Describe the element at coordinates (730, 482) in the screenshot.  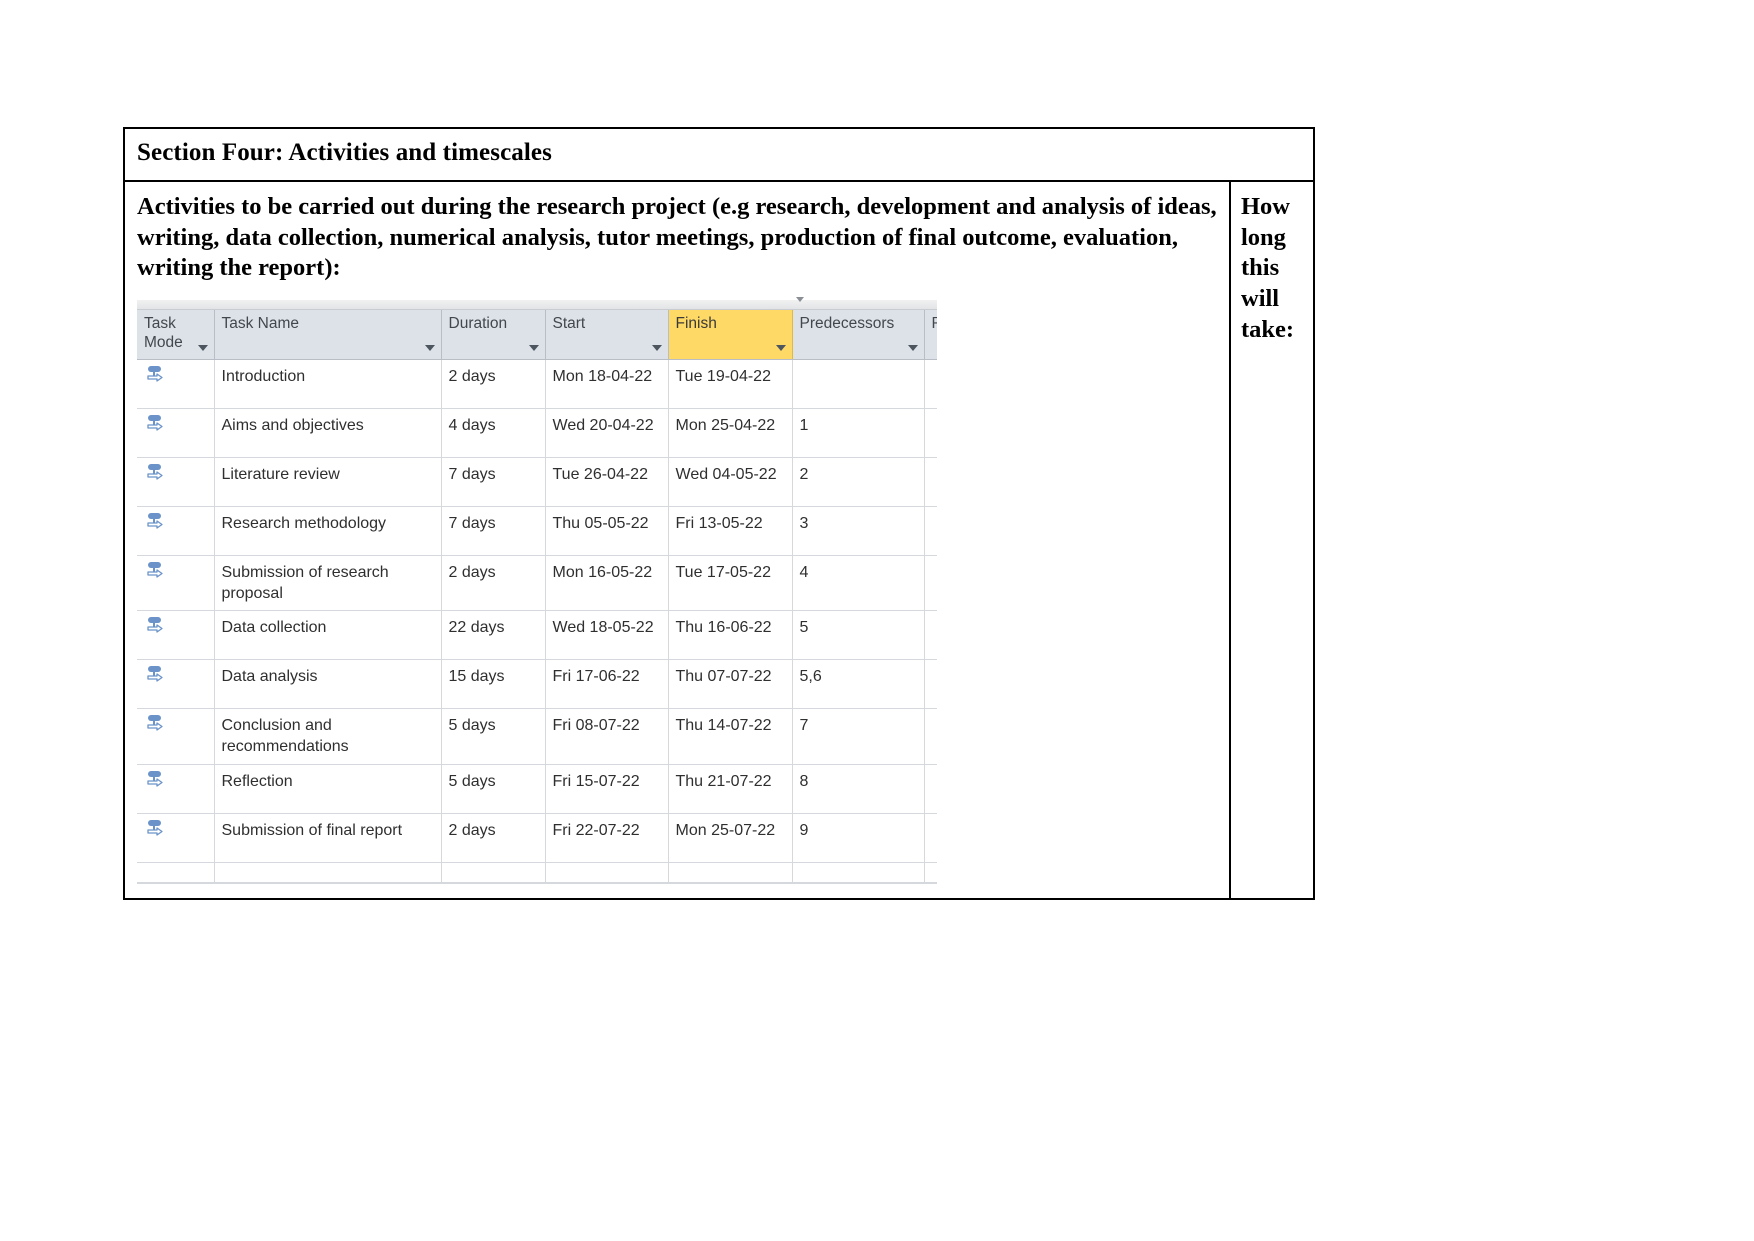
I see `cell-finish: Wed 04-05-22` at that location.